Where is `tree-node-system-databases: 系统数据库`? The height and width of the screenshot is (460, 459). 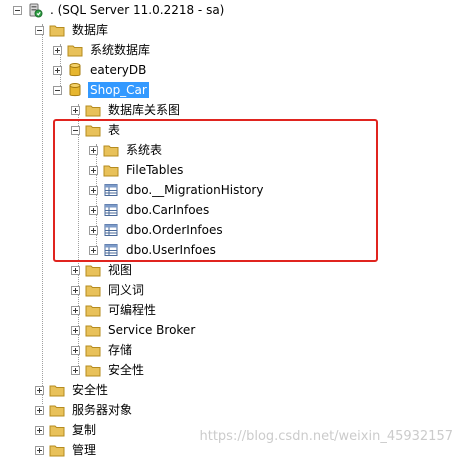
tree-node-system-databases: 系统数据库 is located at coordinates (102, 50).